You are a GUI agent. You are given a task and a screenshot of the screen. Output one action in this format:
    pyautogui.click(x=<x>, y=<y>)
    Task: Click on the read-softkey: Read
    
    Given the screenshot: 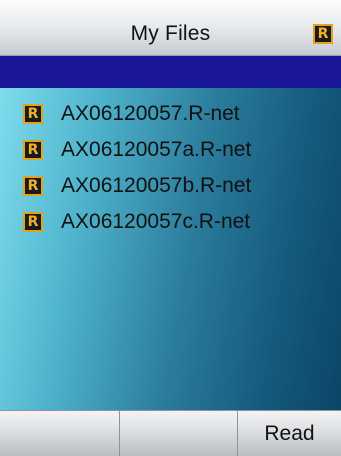 What is the action you would take?
    pyautogui.click(x=289, y=433)
    